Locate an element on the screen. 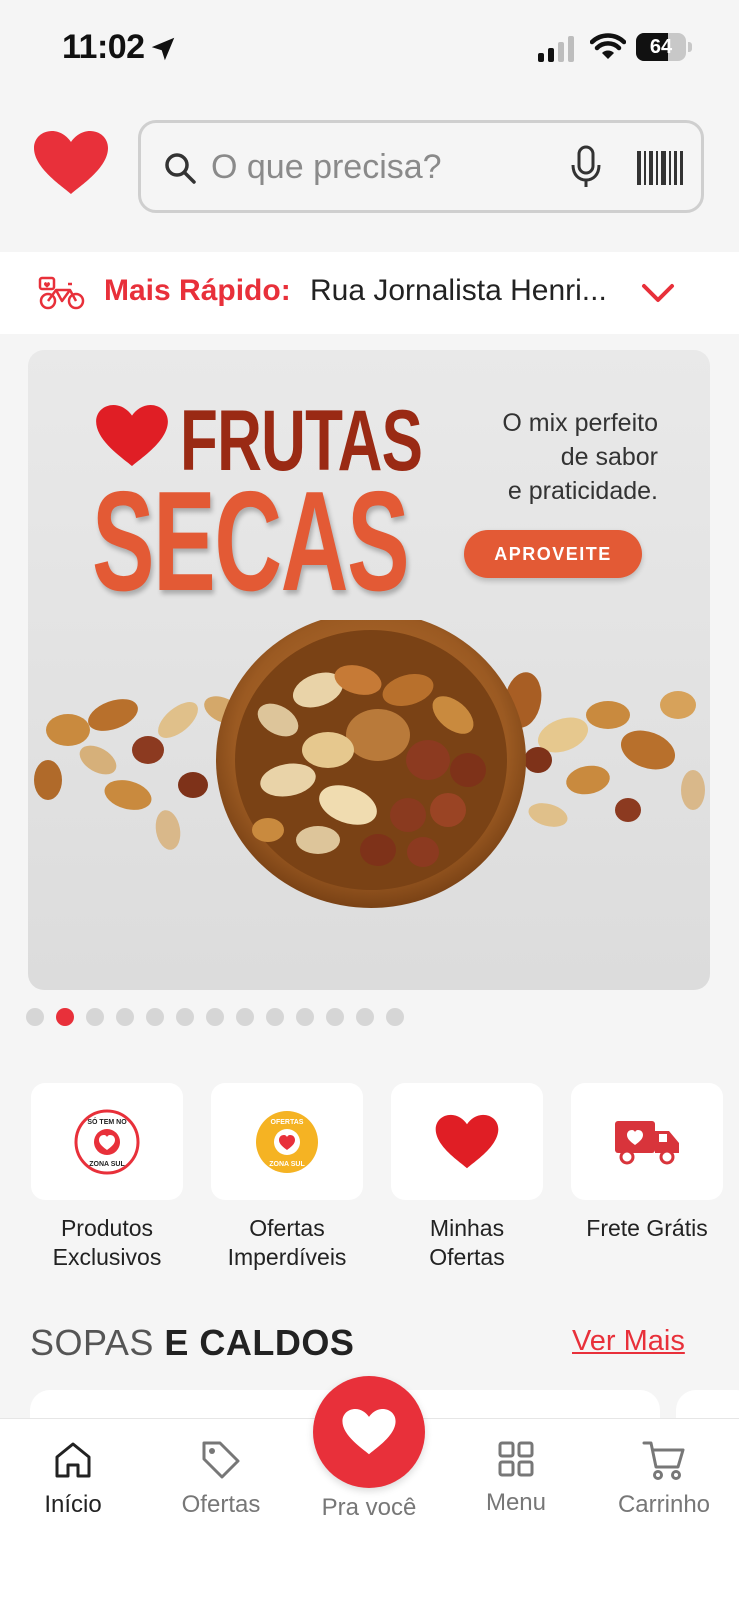  nav-home: Início is located at coordinates (73, 1479).